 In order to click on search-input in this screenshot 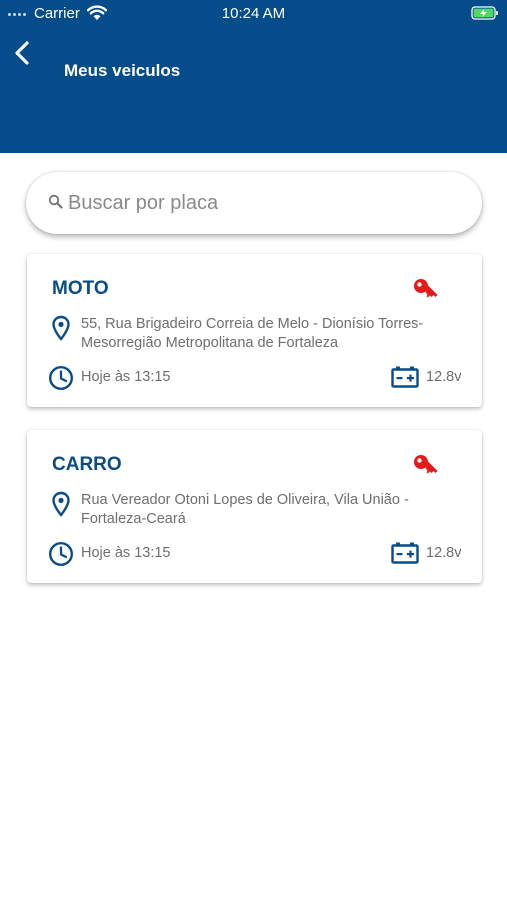, I will do `click(268, 203)`.